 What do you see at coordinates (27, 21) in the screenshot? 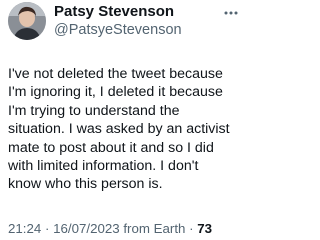
I see `avatar` at bounding box center [27, 21].